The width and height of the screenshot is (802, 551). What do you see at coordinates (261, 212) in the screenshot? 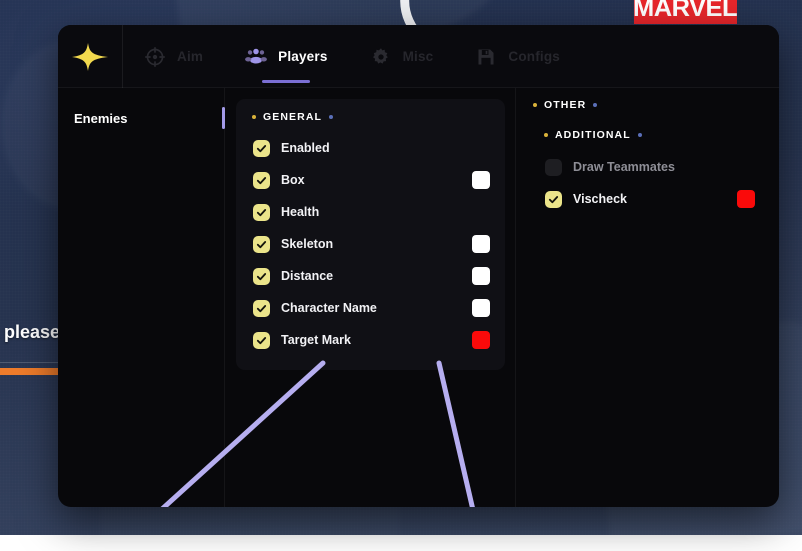
I see `checkbox-health` at bounding box center [261, 212].